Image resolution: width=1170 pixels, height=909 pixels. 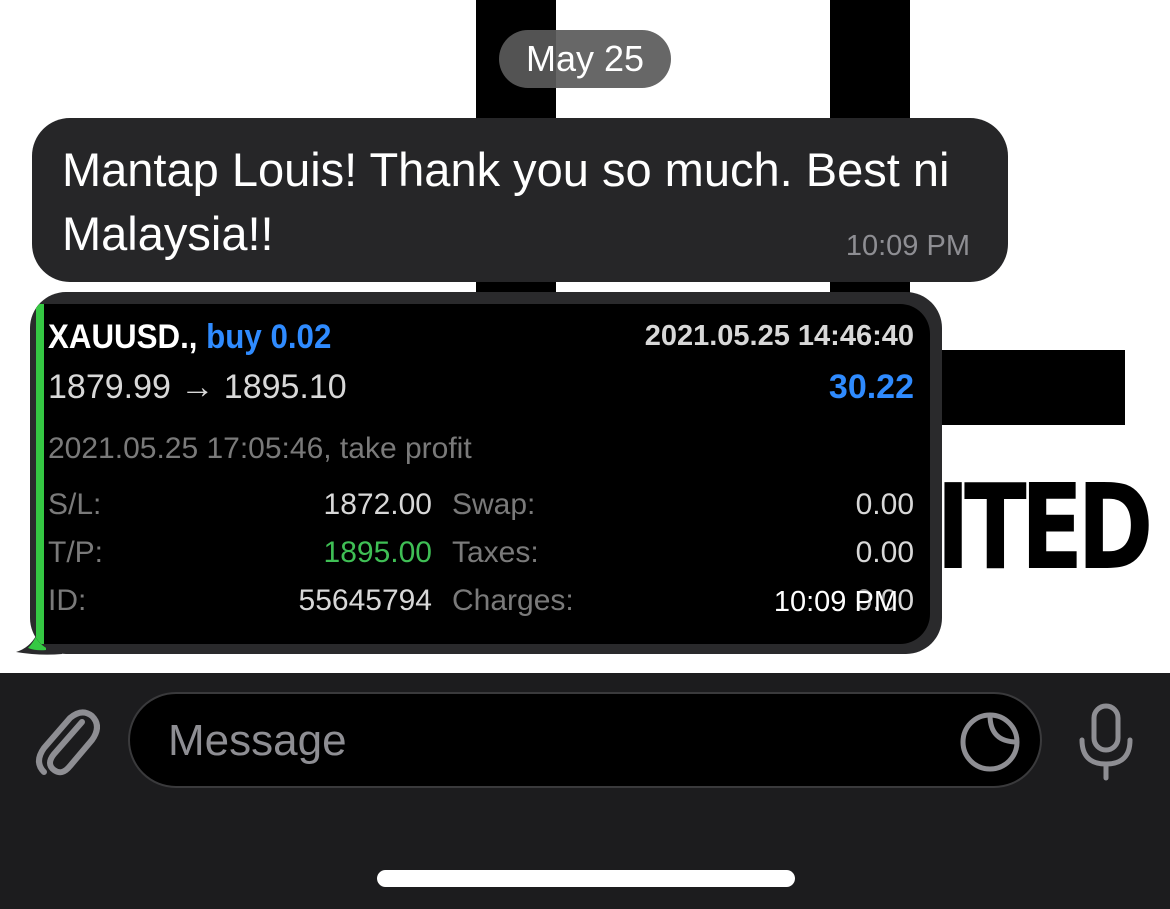 What do you see at coordinates (884, 552) in the screenshot?
I see `taxes-value: 0.00` at bounding box center [884, 552].